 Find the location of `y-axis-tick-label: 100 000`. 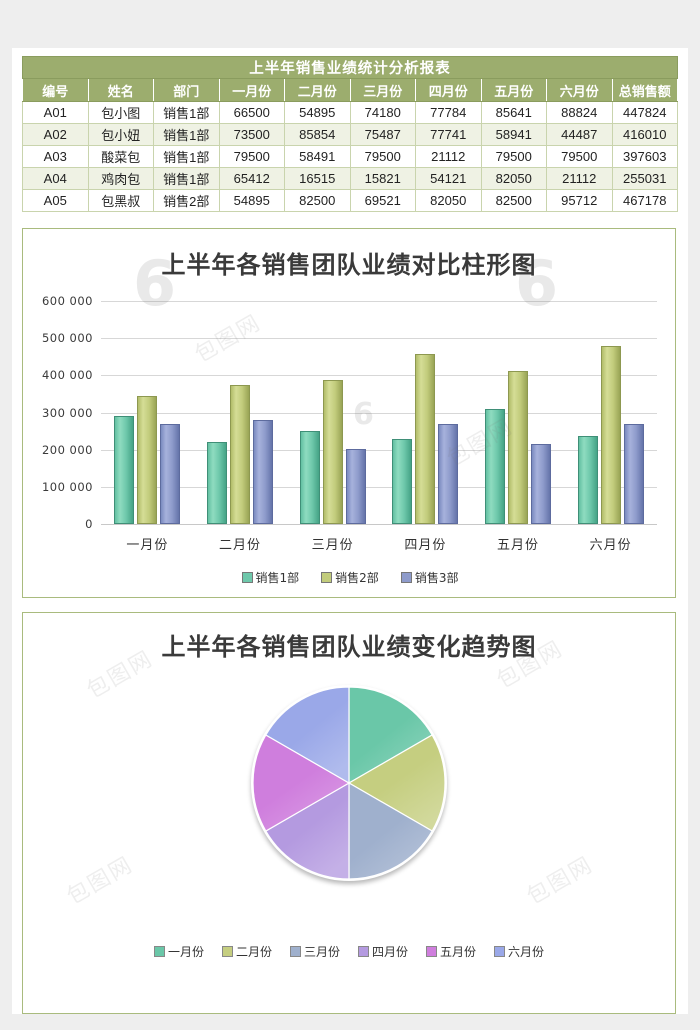

y-axis-tick-label: 100 000 is located at coordinates (67, 486).